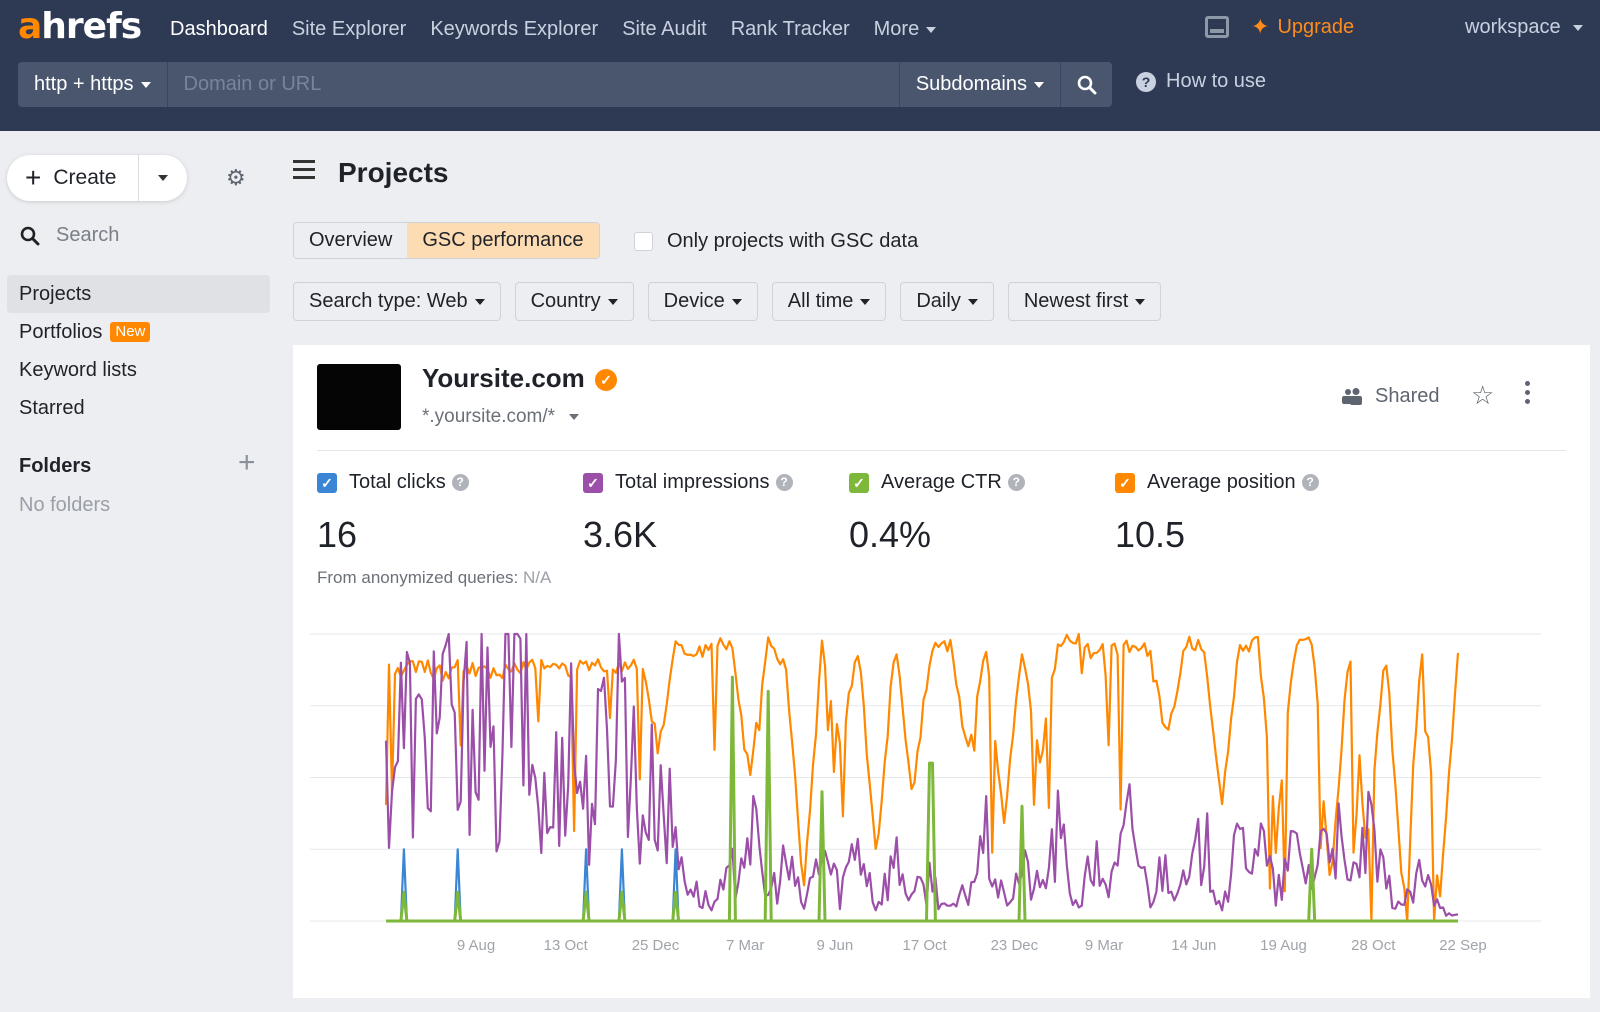 This screenshot has height=1012, width=1600. I want to click on sidebar-item-portfolios: Portfolios New, so click(138, 332).